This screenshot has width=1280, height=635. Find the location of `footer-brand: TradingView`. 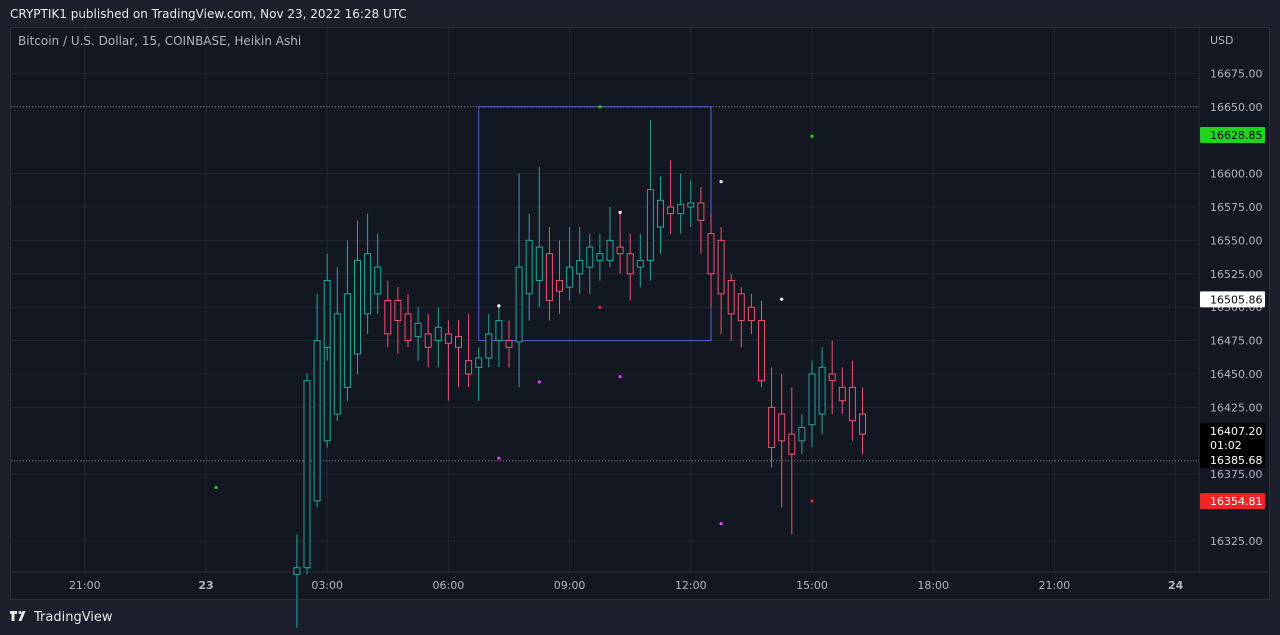

footer-brand: TradingView is located at coordinates (73, 617).